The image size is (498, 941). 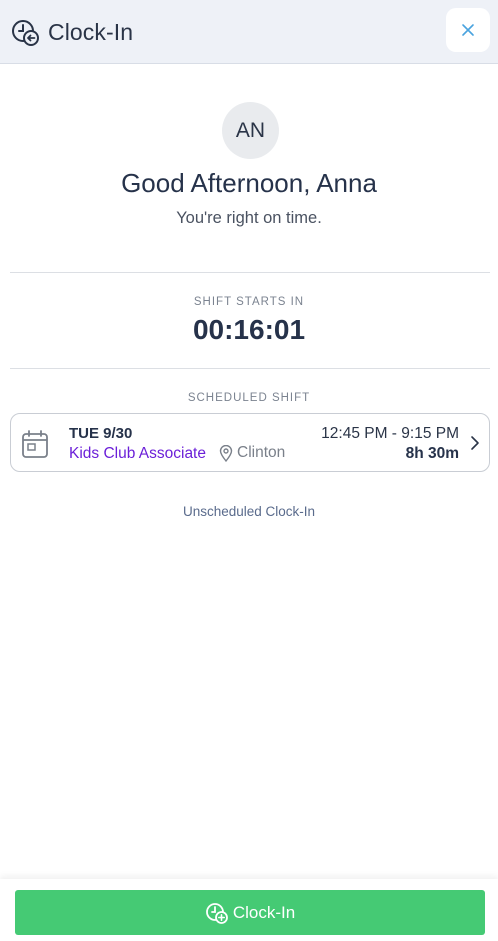 I want to click on shift-date: TUE 9/30, so click(x=101, y=433).